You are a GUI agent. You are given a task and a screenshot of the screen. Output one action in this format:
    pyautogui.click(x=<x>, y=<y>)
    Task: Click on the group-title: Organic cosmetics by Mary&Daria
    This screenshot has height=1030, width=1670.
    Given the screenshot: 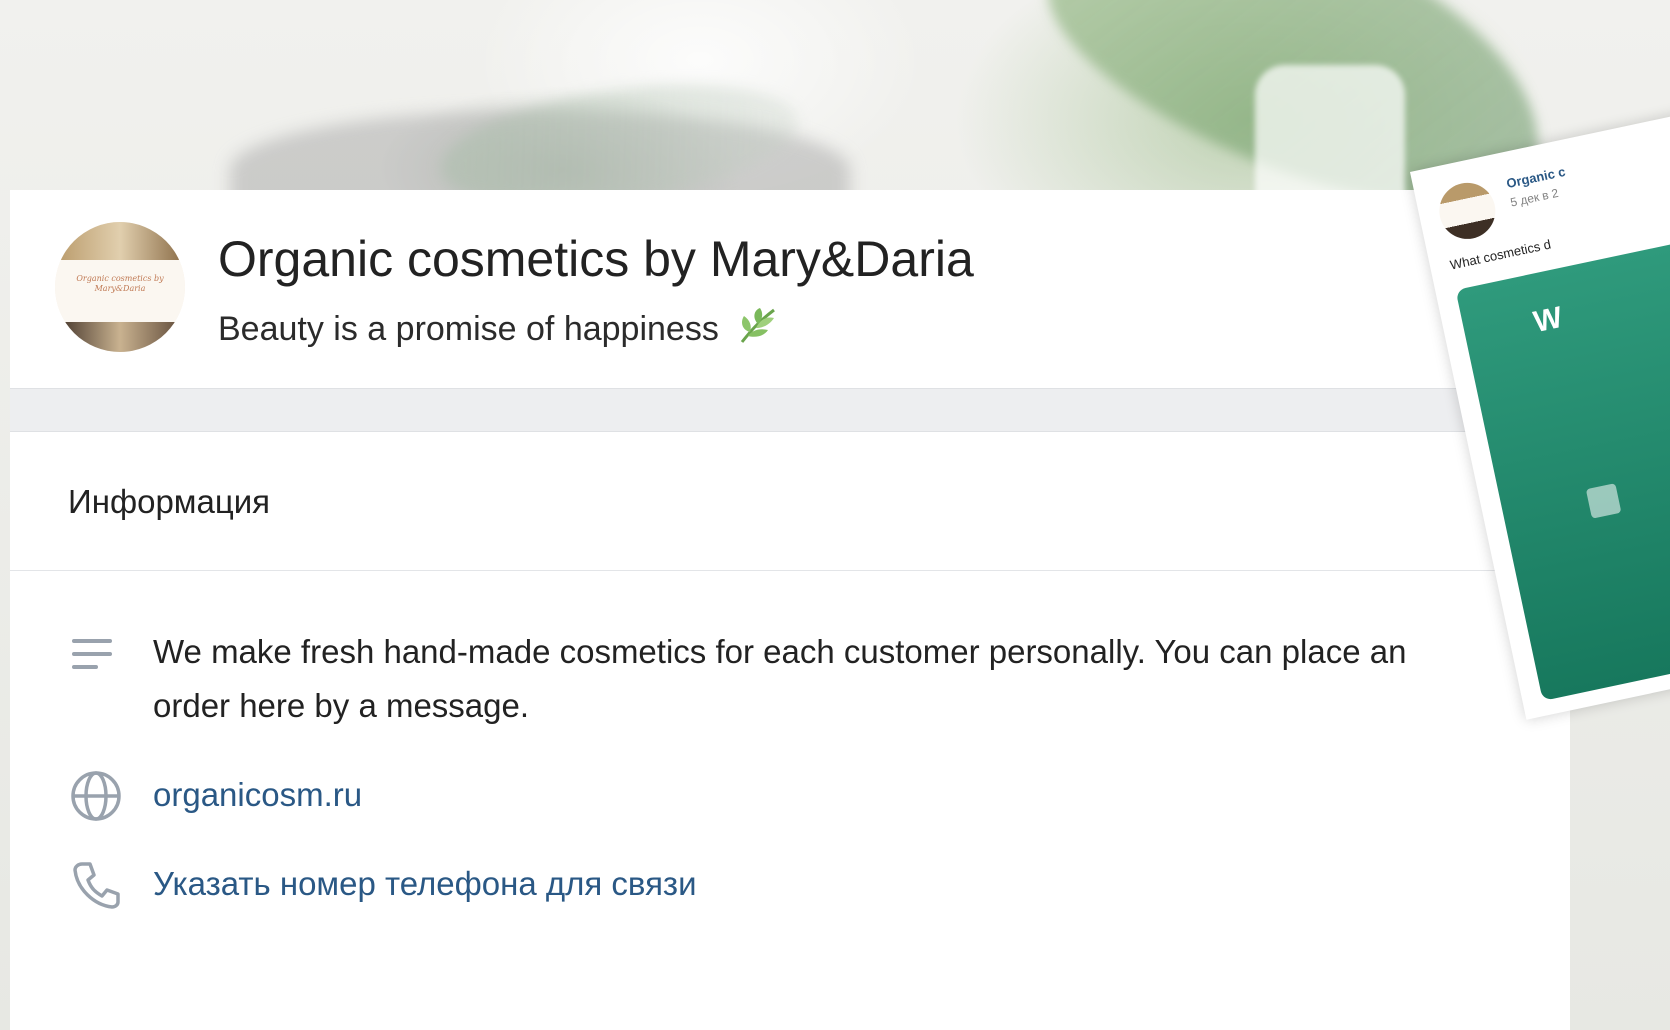 What is the action you would take?
    pyautogui.click(x=596, y=259)
    